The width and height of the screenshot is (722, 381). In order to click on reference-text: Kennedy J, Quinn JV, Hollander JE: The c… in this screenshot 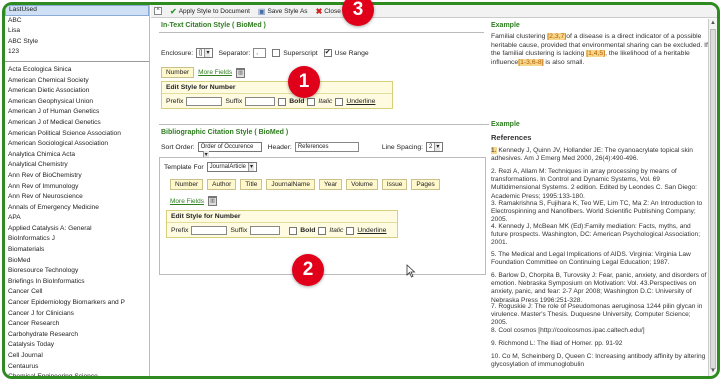, I will do `click(592, 155)`.